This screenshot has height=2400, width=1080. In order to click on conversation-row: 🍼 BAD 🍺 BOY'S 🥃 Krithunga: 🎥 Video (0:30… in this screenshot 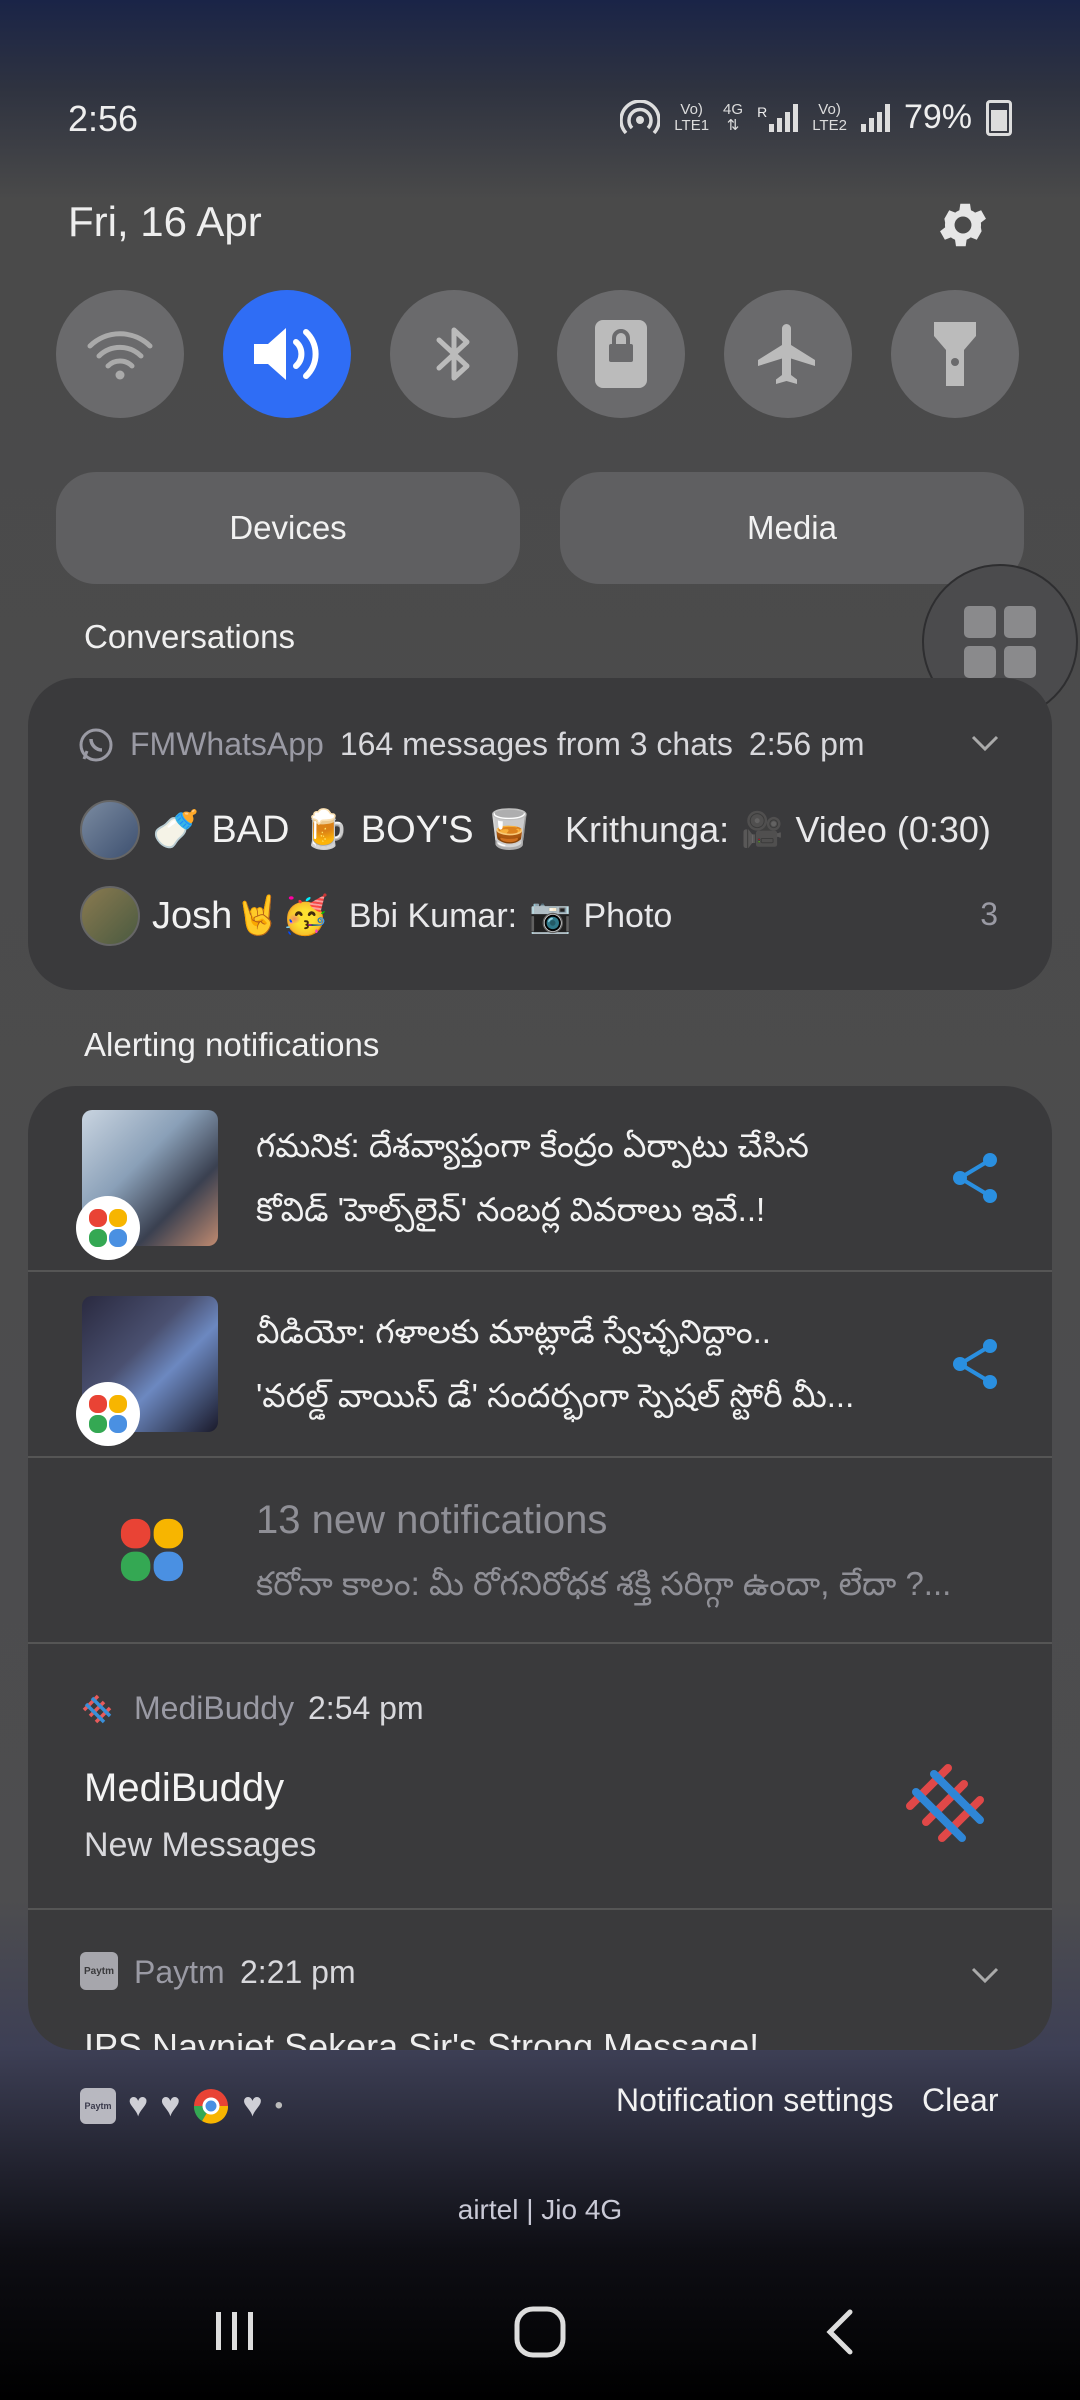, I will do `click(535, 830)`.